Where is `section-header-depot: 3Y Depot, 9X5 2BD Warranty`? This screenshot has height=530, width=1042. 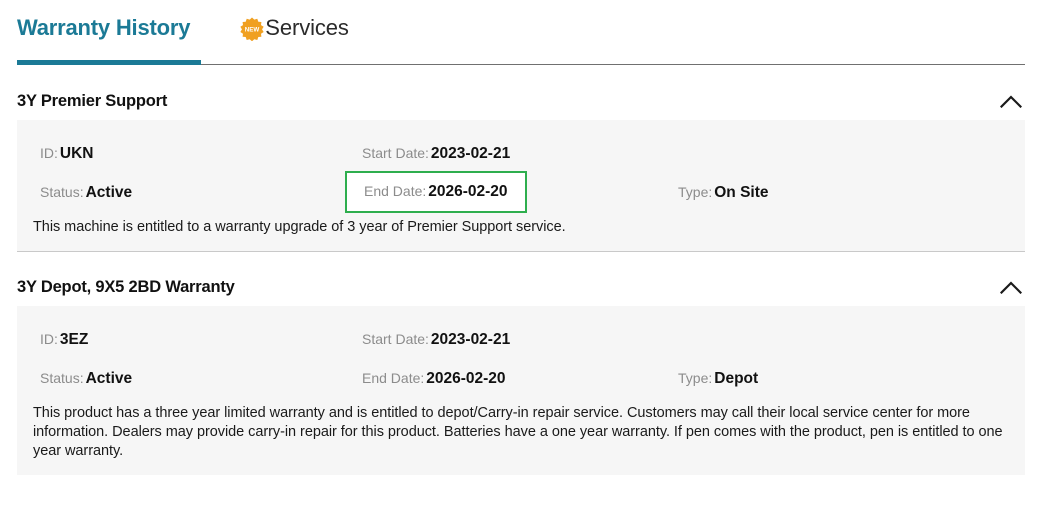 section-header-depot: 3Y Depot, 9X5 2BD Warranty is located at coordinates (521, 287).